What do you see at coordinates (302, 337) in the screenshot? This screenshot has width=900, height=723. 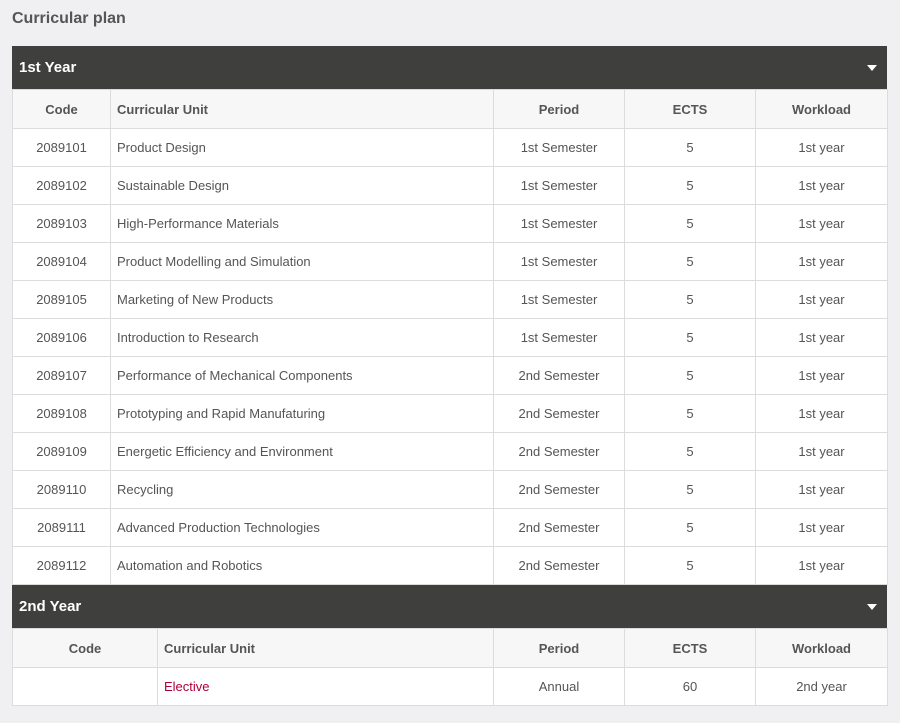 I see `cell-unit: Introduction to Research` at bounding box center [302, 337].